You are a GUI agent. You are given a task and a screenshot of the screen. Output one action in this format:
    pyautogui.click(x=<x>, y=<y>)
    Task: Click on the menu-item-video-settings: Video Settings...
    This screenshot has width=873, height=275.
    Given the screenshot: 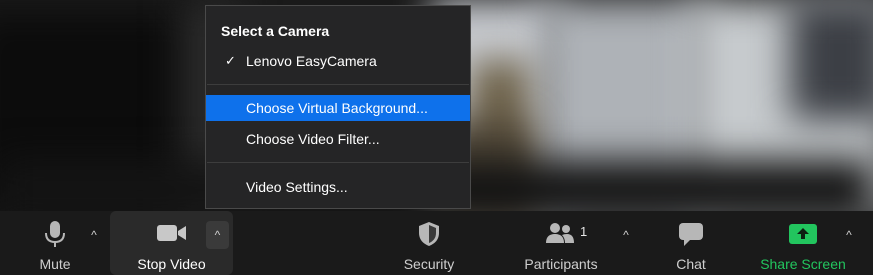 What is the action you would take?
    pyautogui.click(x=338, y=187)
    